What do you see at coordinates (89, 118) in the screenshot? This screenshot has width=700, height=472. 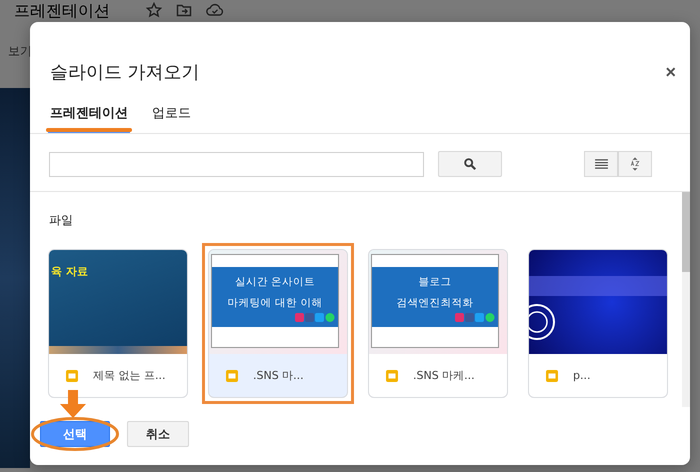 I see `tab: 프레젠테이션` at bounding box center [89, 118].